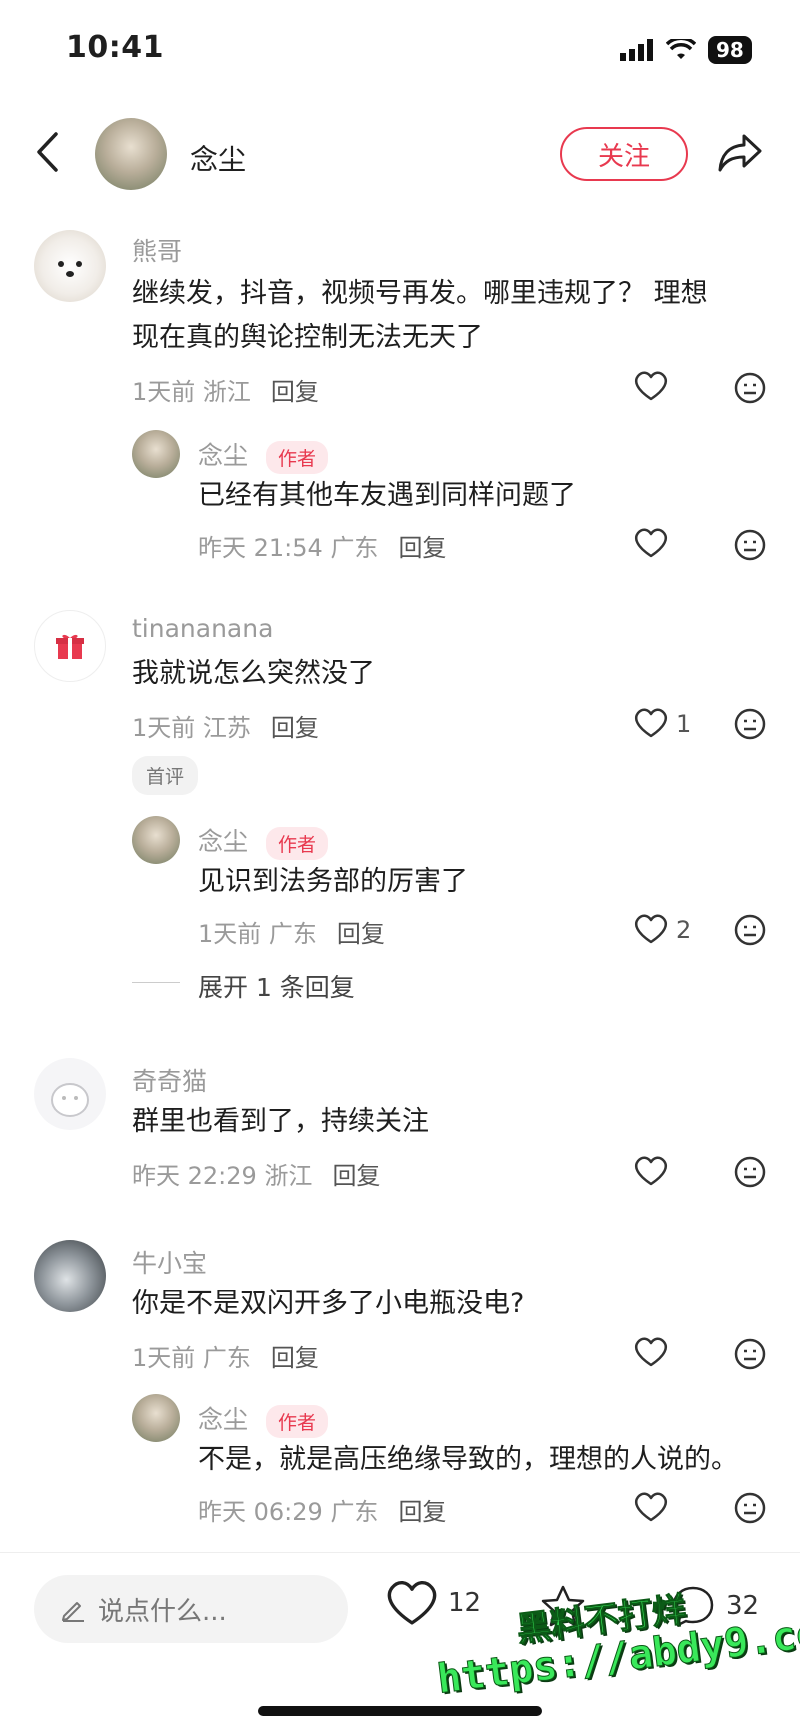 The width and height of the screenshot is (800, 1733). Describe the element at coordinates (156, 982) in the screenshot. I see `expand-divider` at that location.